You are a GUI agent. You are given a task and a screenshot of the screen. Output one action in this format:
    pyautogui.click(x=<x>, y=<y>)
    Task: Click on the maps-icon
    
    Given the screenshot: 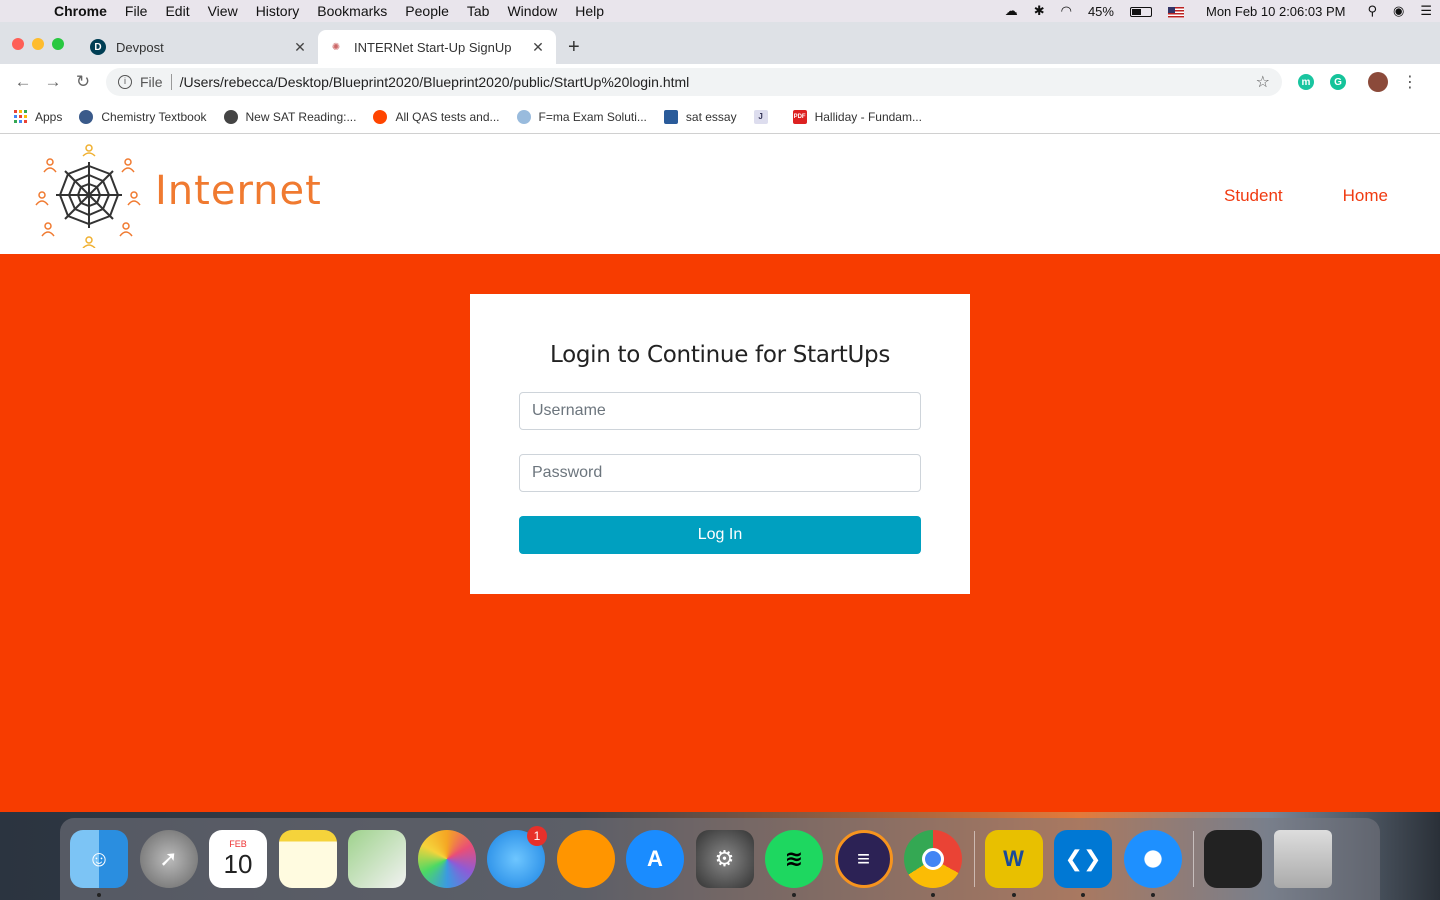 What is the action you would take?
    pyautogui.click(x=377, y=859)
    